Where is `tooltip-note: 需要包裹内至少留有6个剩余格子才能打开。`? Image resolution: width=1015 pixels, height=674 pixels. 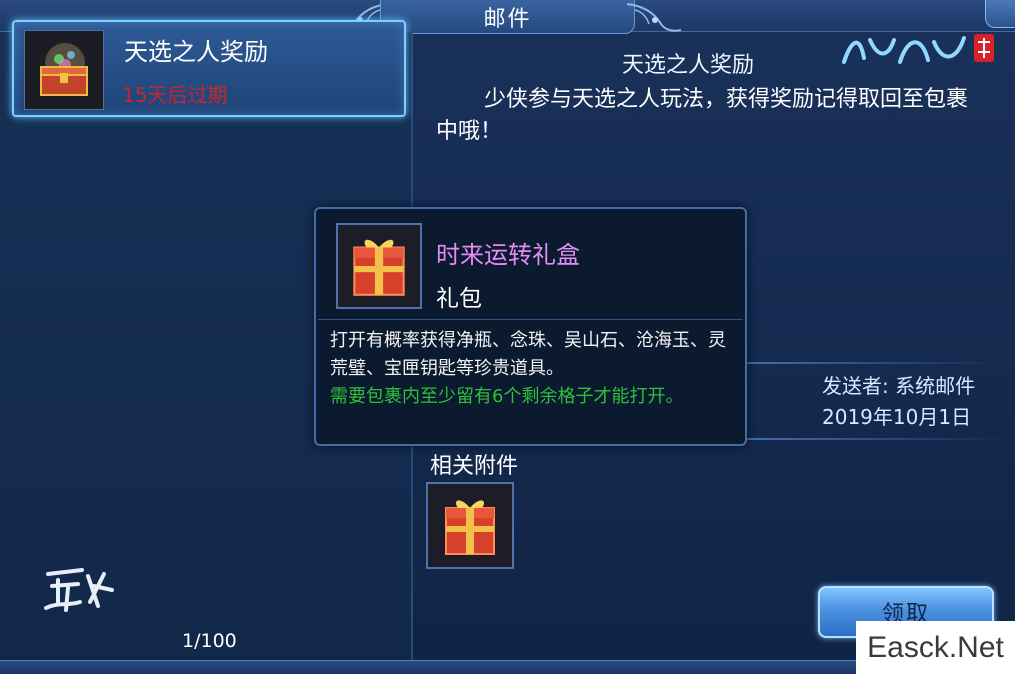 tooltip-note: 需要包裹内至少留有6个剩余格子才能打开。 is located at coordinates (507, 396).